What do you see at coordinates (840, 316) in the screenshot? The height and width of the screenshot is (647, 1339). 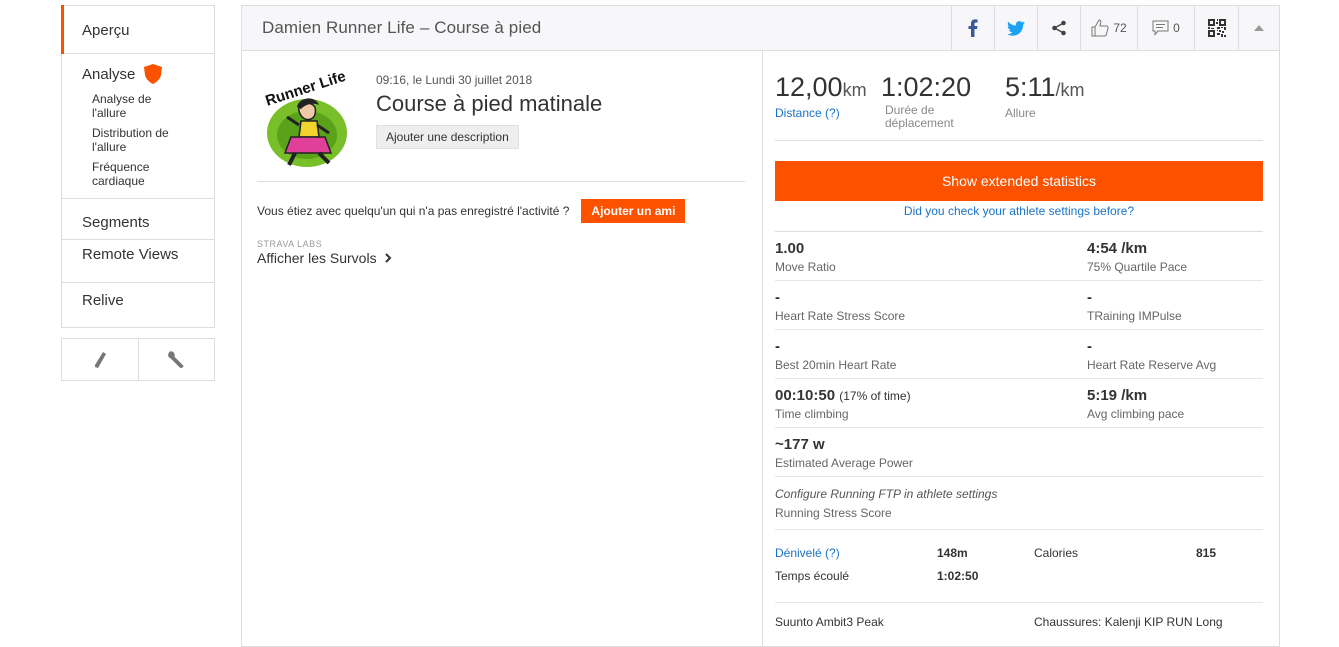 I see `stat-label: Heart Rate Stress Score` at bounding box center [840, 316].